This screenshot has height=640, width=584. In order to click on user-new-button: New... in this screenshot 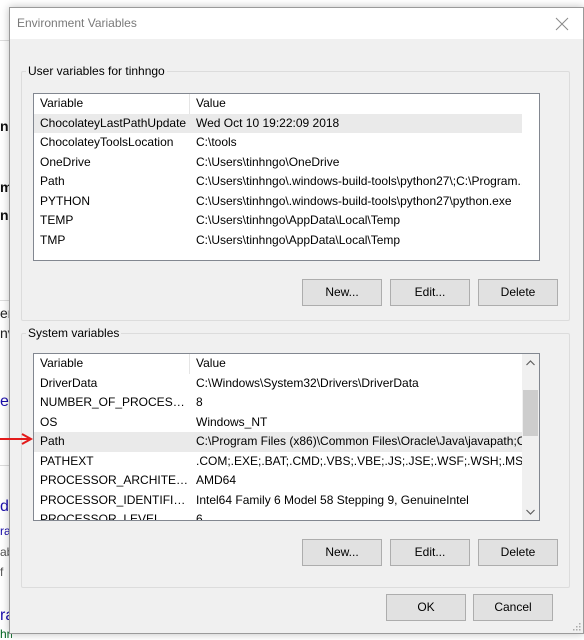, I will do `click(342, 292)`.